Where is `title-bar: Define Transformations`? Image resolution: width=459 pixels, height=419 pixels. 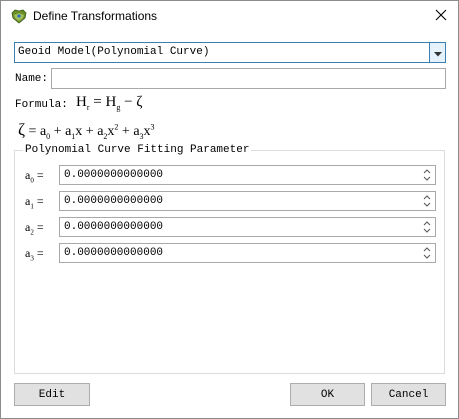
title-bar: Define Transformations is located at coordinates (229, 16).